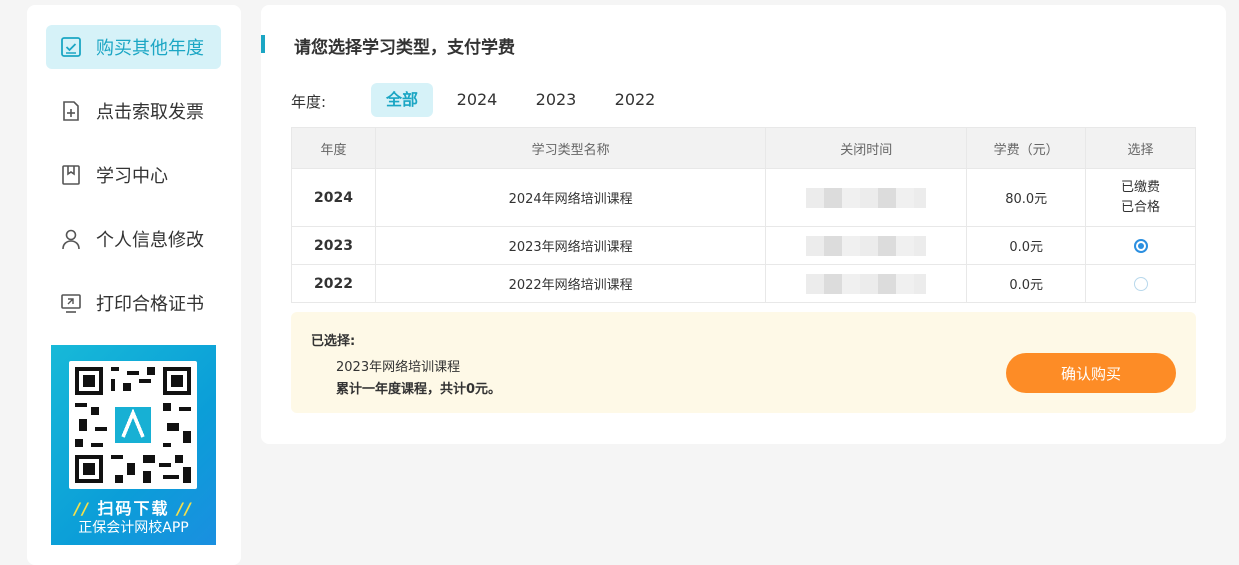 Image resolution: width=1239 pixels, height=565 pixels. What do you see at coordinates (1140, 148) in the screenshot?
I see `column-header-select: 选择` at bounding box center [1140, 148].